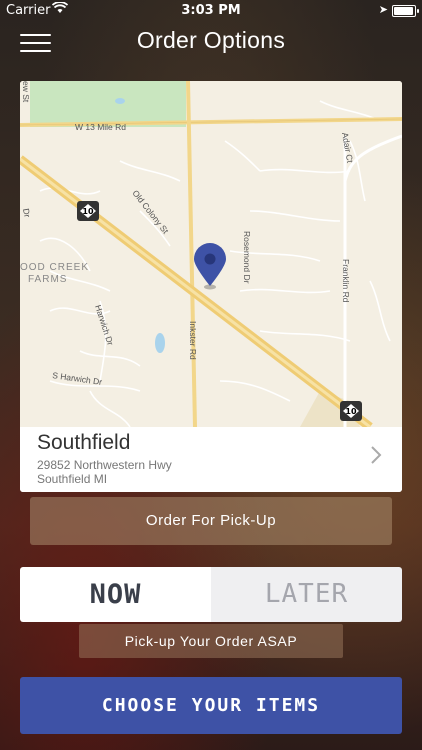  Describe the element at coordinates (376, 458) in the screenshot. I see `chevron-right-icon` at that location.